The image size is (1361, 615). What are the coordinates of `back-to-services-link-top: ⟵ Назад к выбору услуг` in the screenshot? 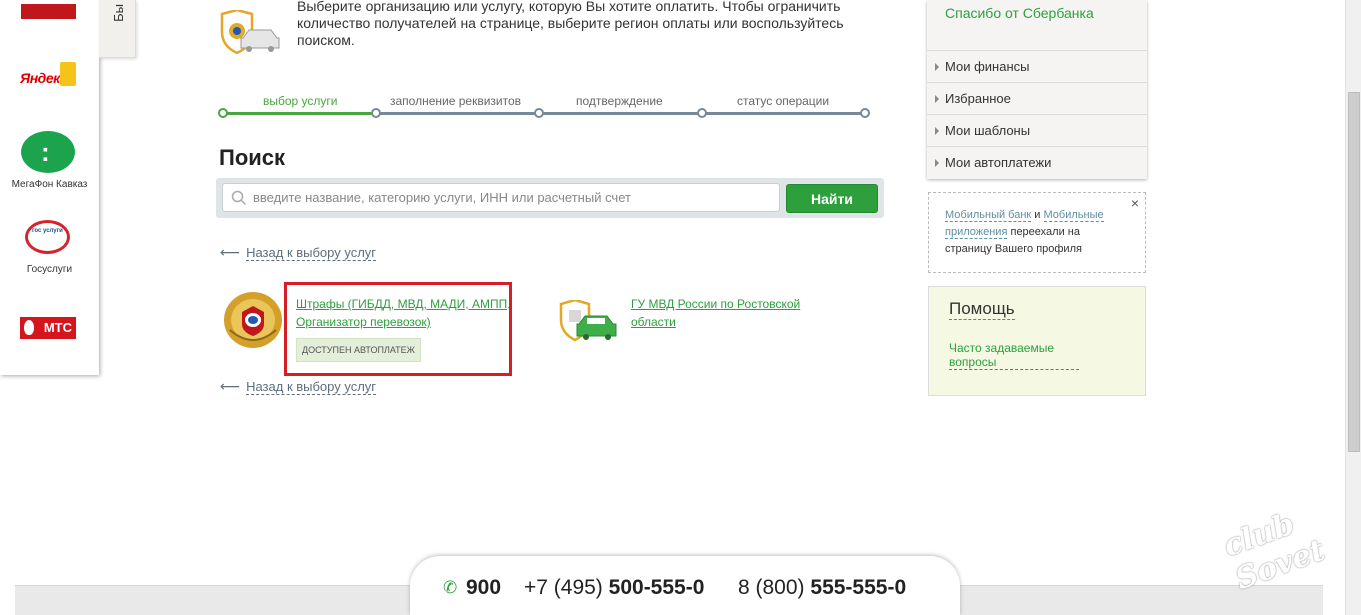 It's located at (298, 252).